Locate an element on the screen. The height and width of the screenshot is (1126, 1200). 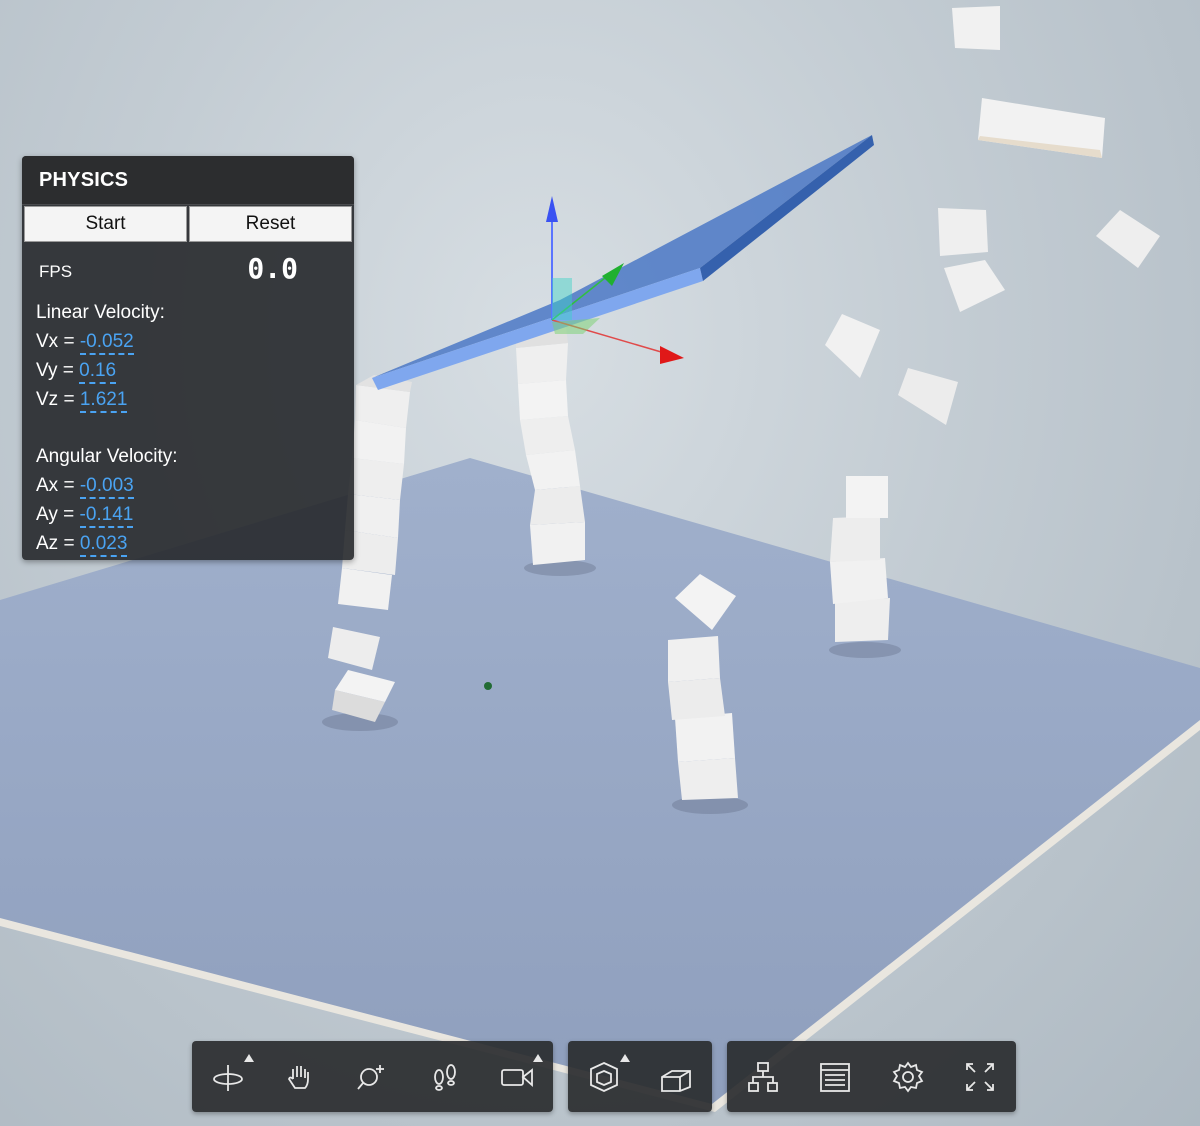
vz-row: Vz = 1.621 is located at coordinates (82, 401).